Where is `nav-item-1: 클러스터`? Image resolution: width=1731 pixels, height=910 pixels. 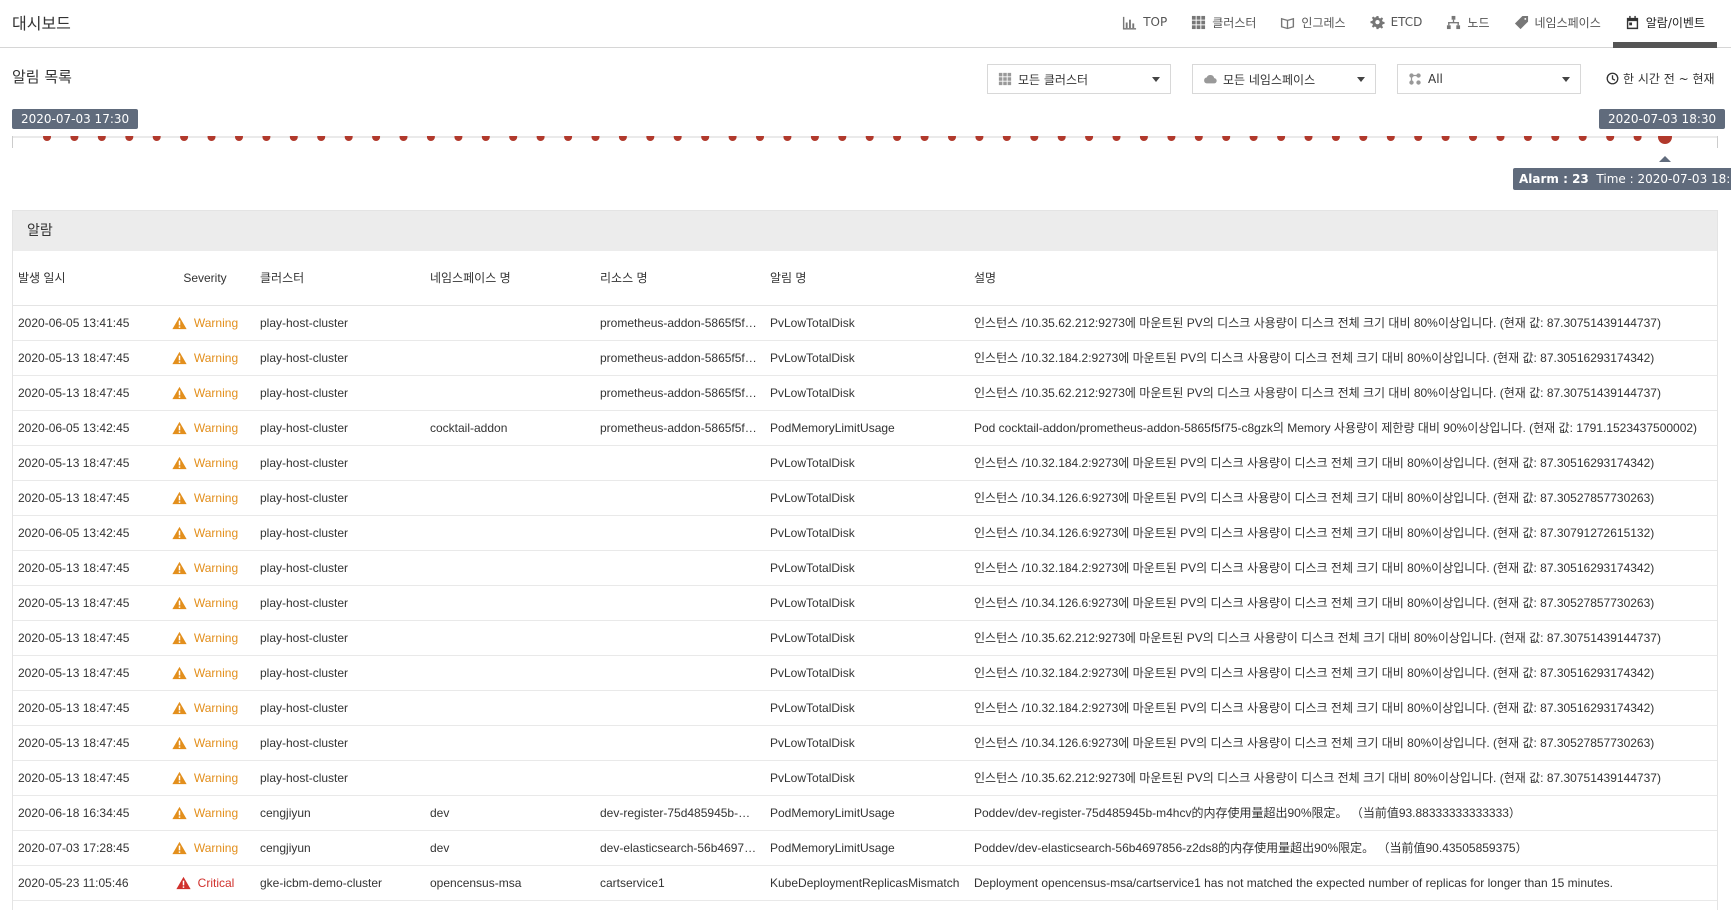
nav-item-1: 클러스터 is located at coordinates (1223, 22).